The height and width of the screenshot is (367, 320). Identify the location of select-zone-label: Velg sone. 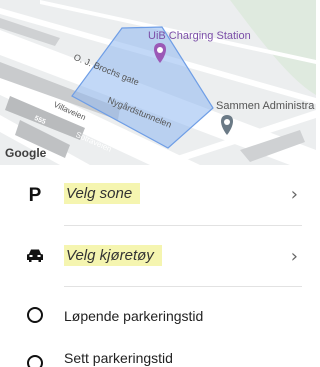
(102, 193).